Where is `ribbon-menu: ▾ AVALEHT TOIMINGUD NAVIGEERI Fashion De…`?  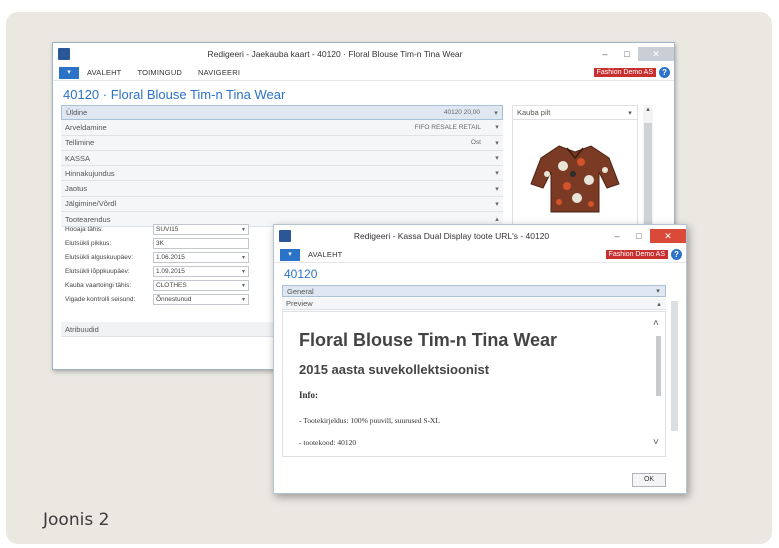 ribbon-menu: ▾ AVALEHT TOIMINGUD NAVIGEERI Fashion De… is located at coordinates (363, 73).